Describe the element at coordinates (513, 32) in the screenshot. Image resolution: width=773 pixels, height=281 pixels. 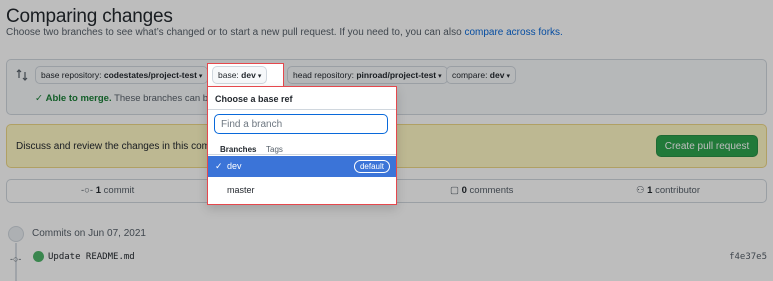
I see `compare-forks-link: compare across forks.` at that location.